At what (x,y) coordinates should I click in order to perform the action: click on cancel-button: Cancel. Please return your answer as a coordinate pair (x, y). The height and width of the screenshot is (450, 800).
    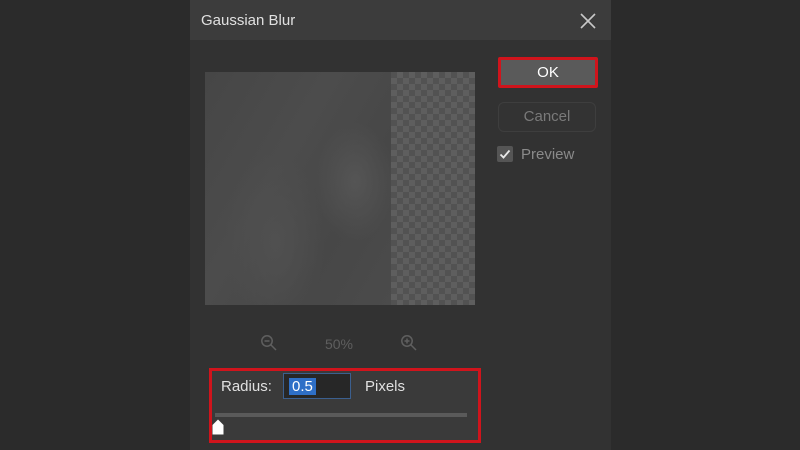
    Looking at the image, I should click on (547, 117).